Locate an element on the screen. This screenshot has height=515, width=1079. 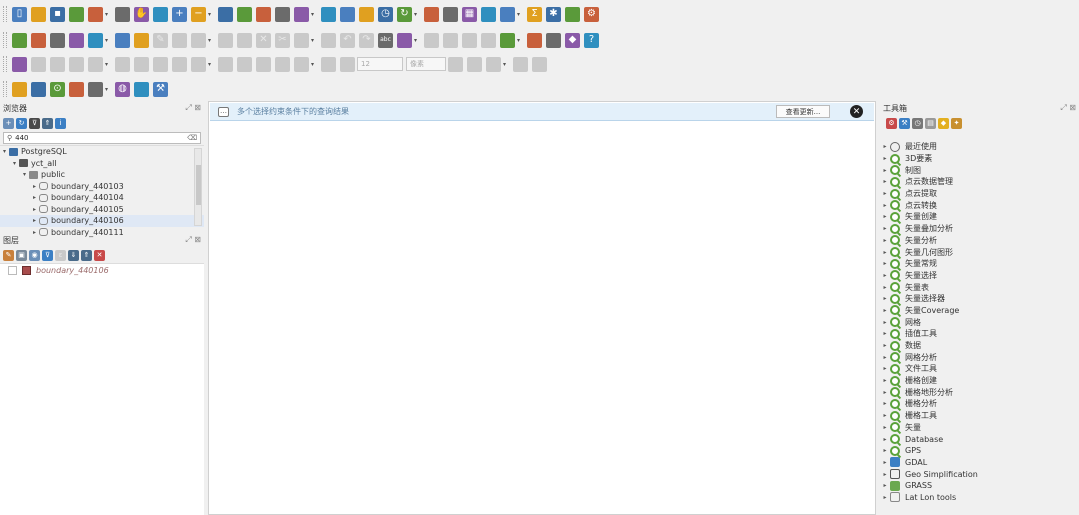
toolbox-group: ▸ 矢量表 is located at coordinates (979, 287).